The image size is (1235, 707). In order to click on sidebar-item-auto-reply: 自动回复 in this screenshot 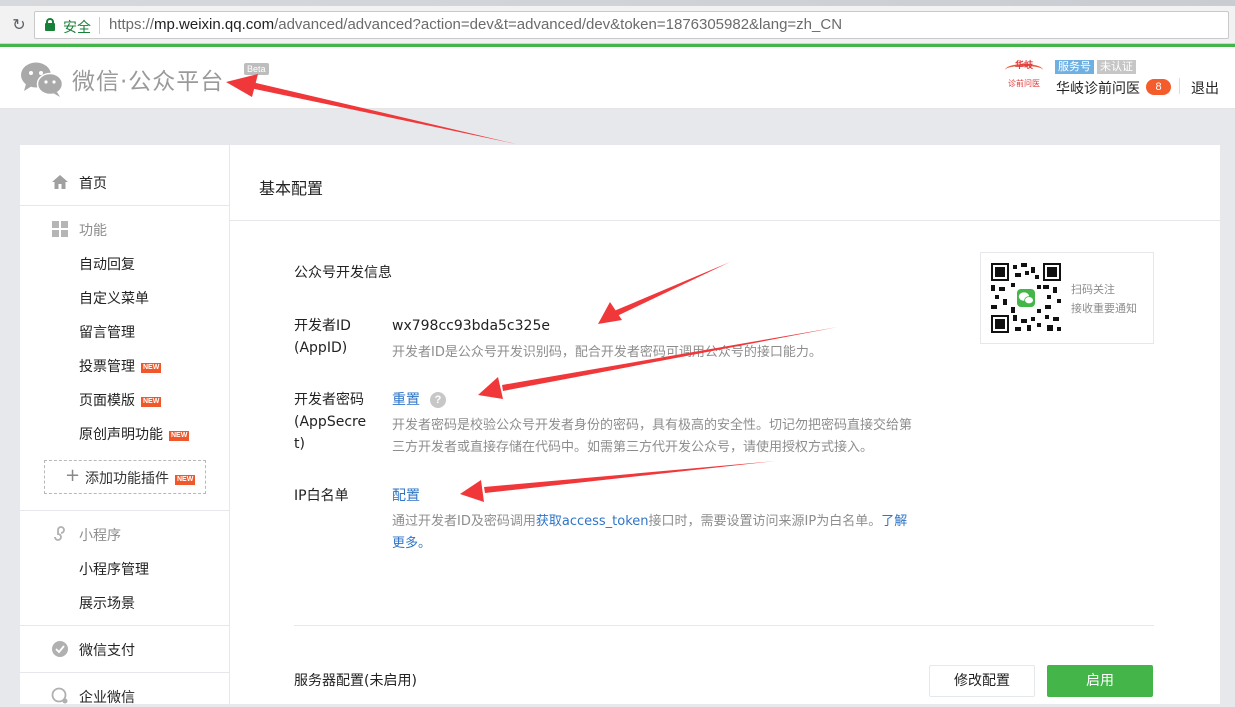, I will do `click(107, 264)`.